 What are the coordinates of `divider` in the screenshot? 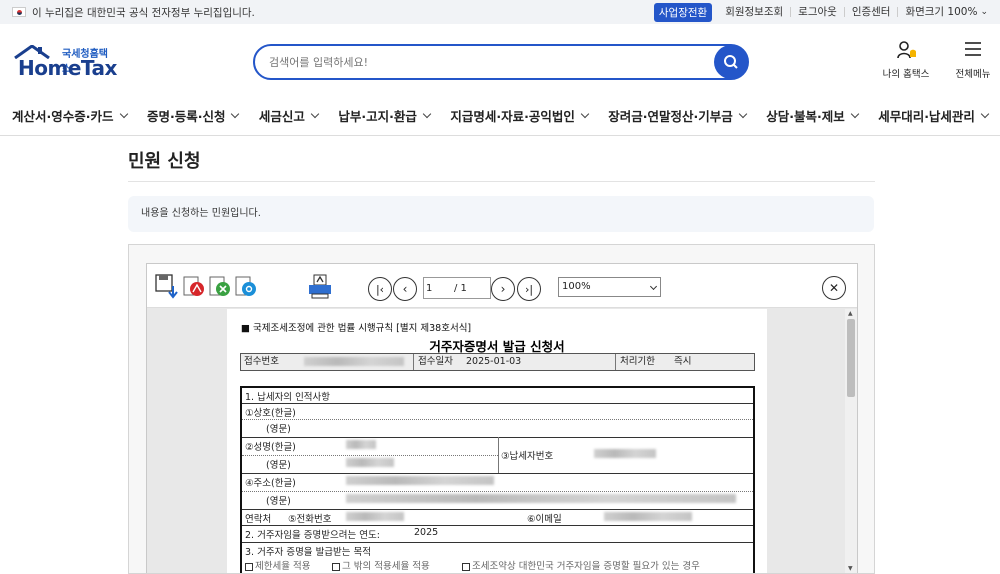 It's located at (501, 181).